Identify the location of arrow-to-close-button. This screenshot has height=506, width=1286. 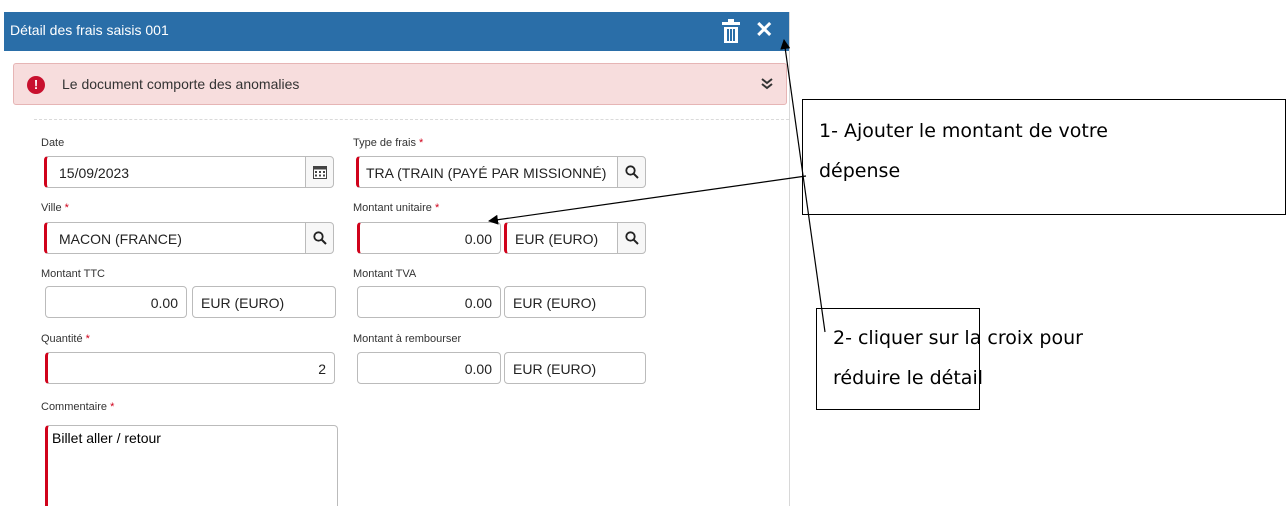
(803, 186).